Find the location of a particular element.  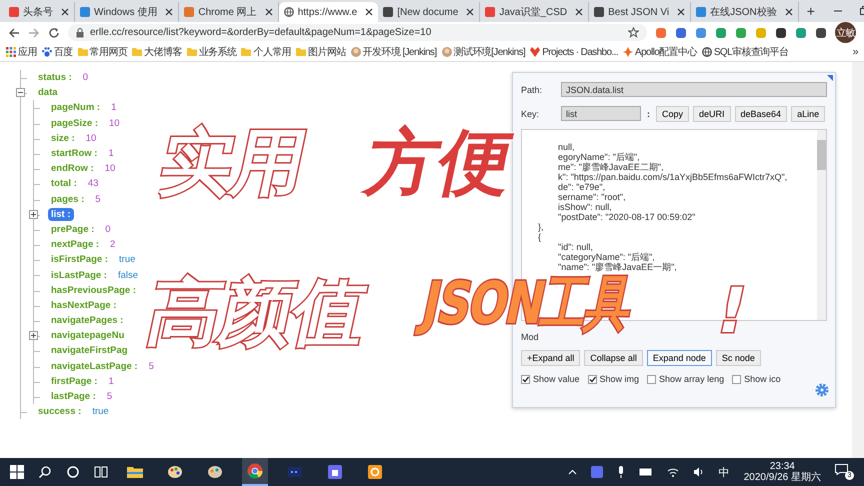

collapse-icon is located at coordinates (20, 93).